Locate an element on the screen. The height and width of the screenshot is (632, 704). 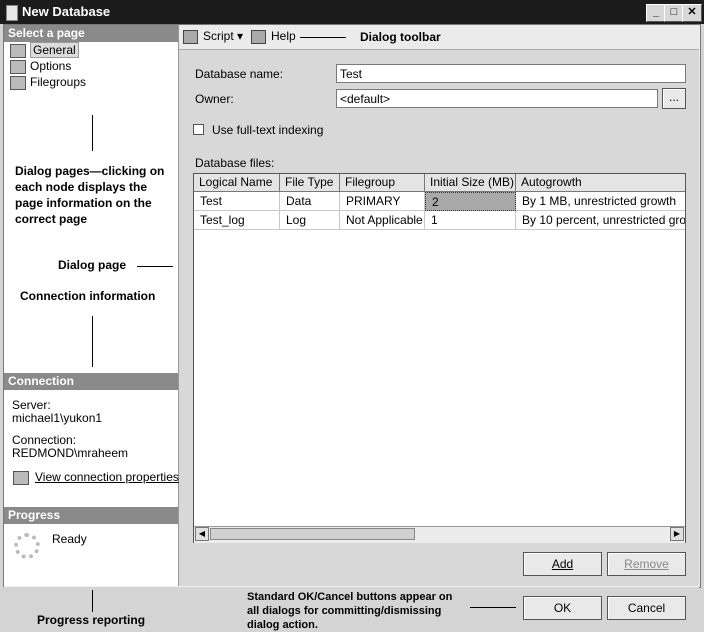
ok-button: OK is located at coordinates (562, 608).